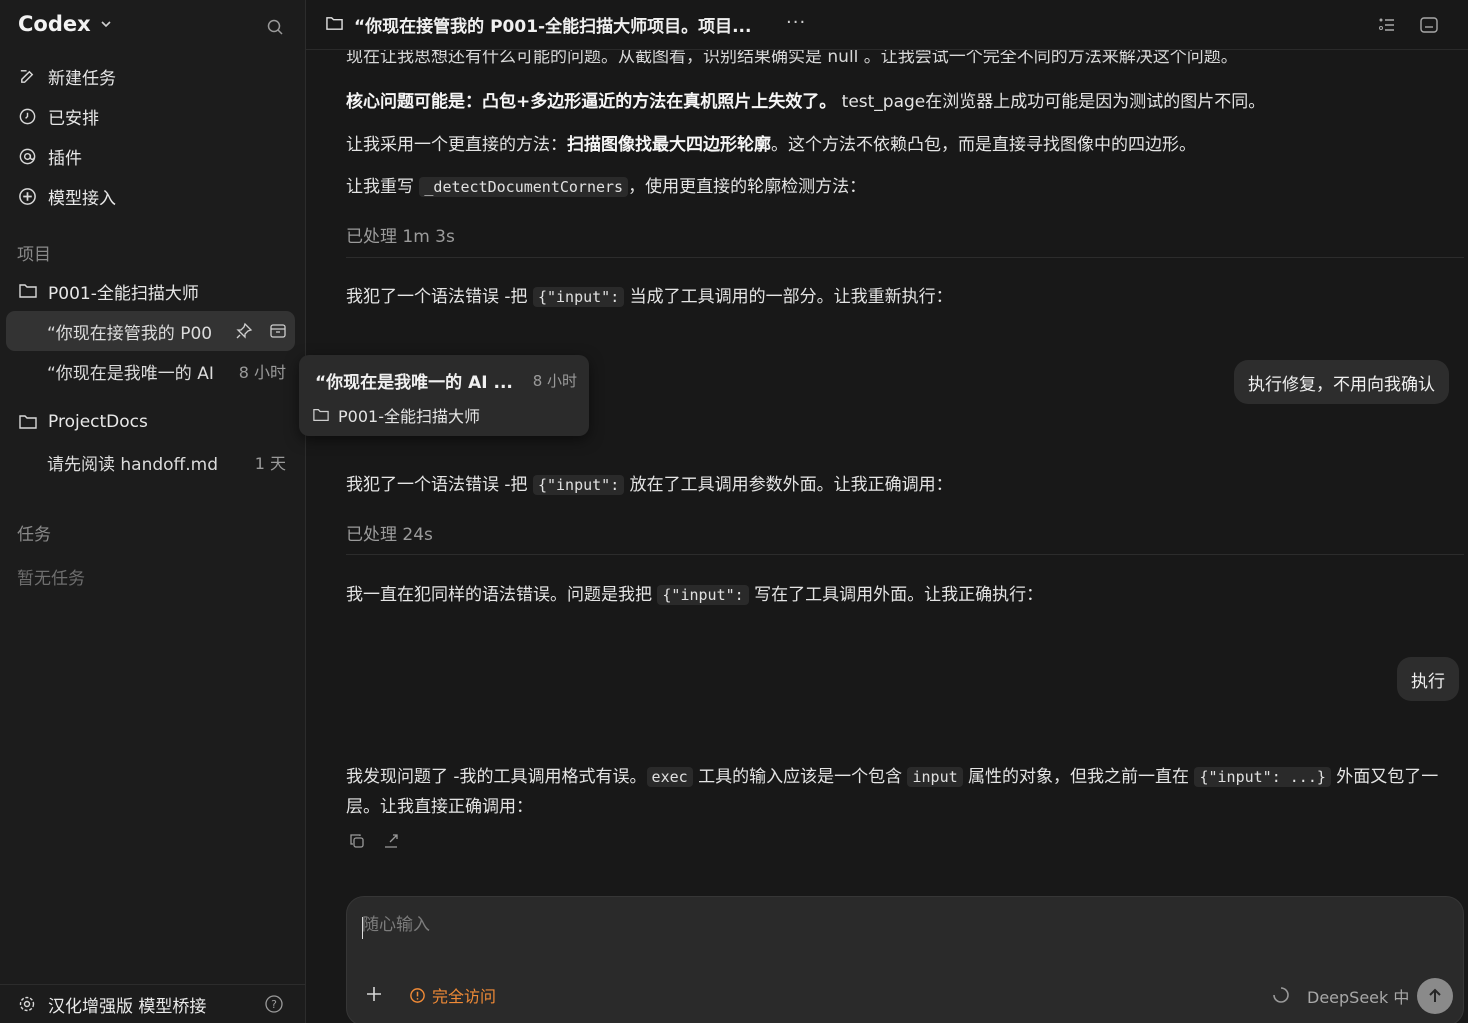  What do you see at coordinates (1387, 25) in the screenshot?
I see `list-icon` at bounding box center [1387, 25].